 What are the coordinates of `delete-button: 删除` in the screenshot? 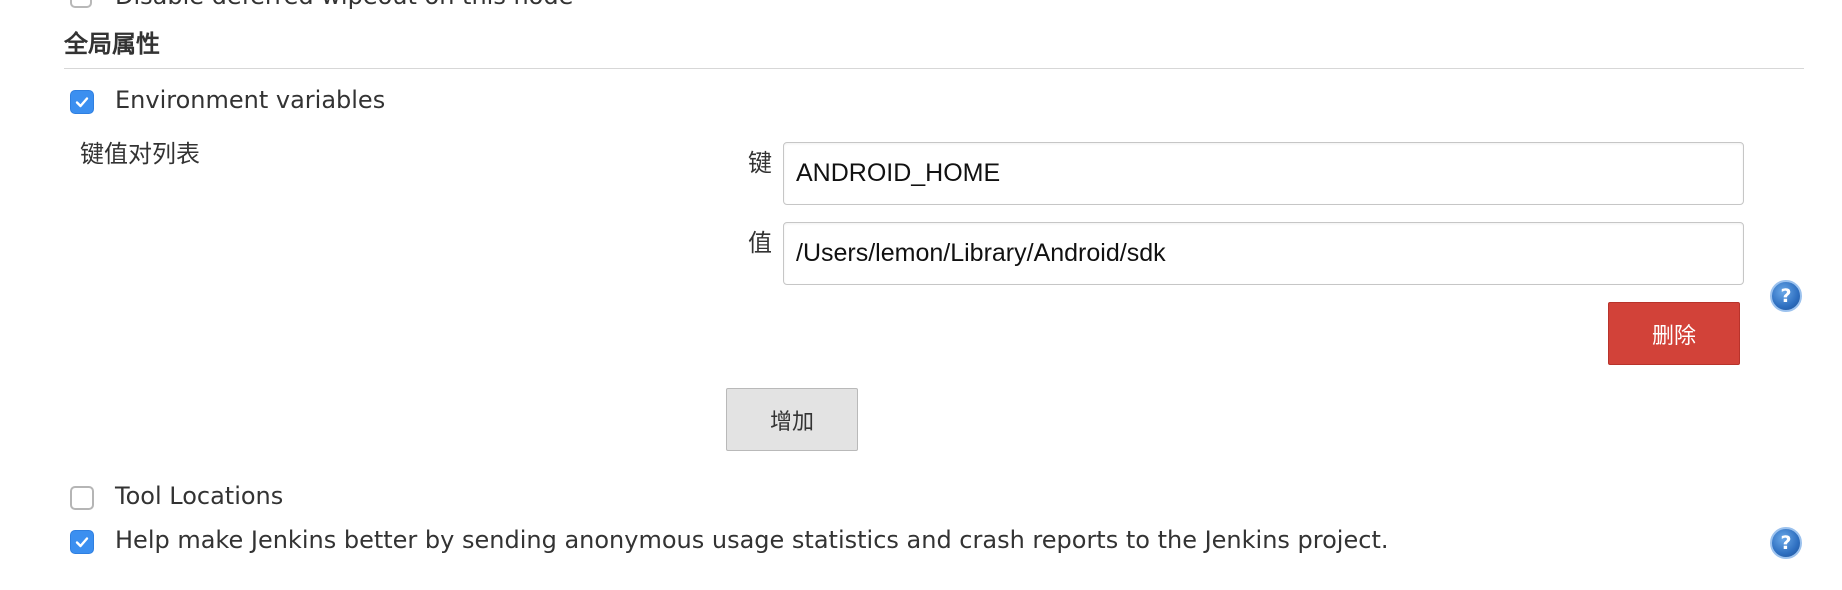 It's located at (1674, 333).